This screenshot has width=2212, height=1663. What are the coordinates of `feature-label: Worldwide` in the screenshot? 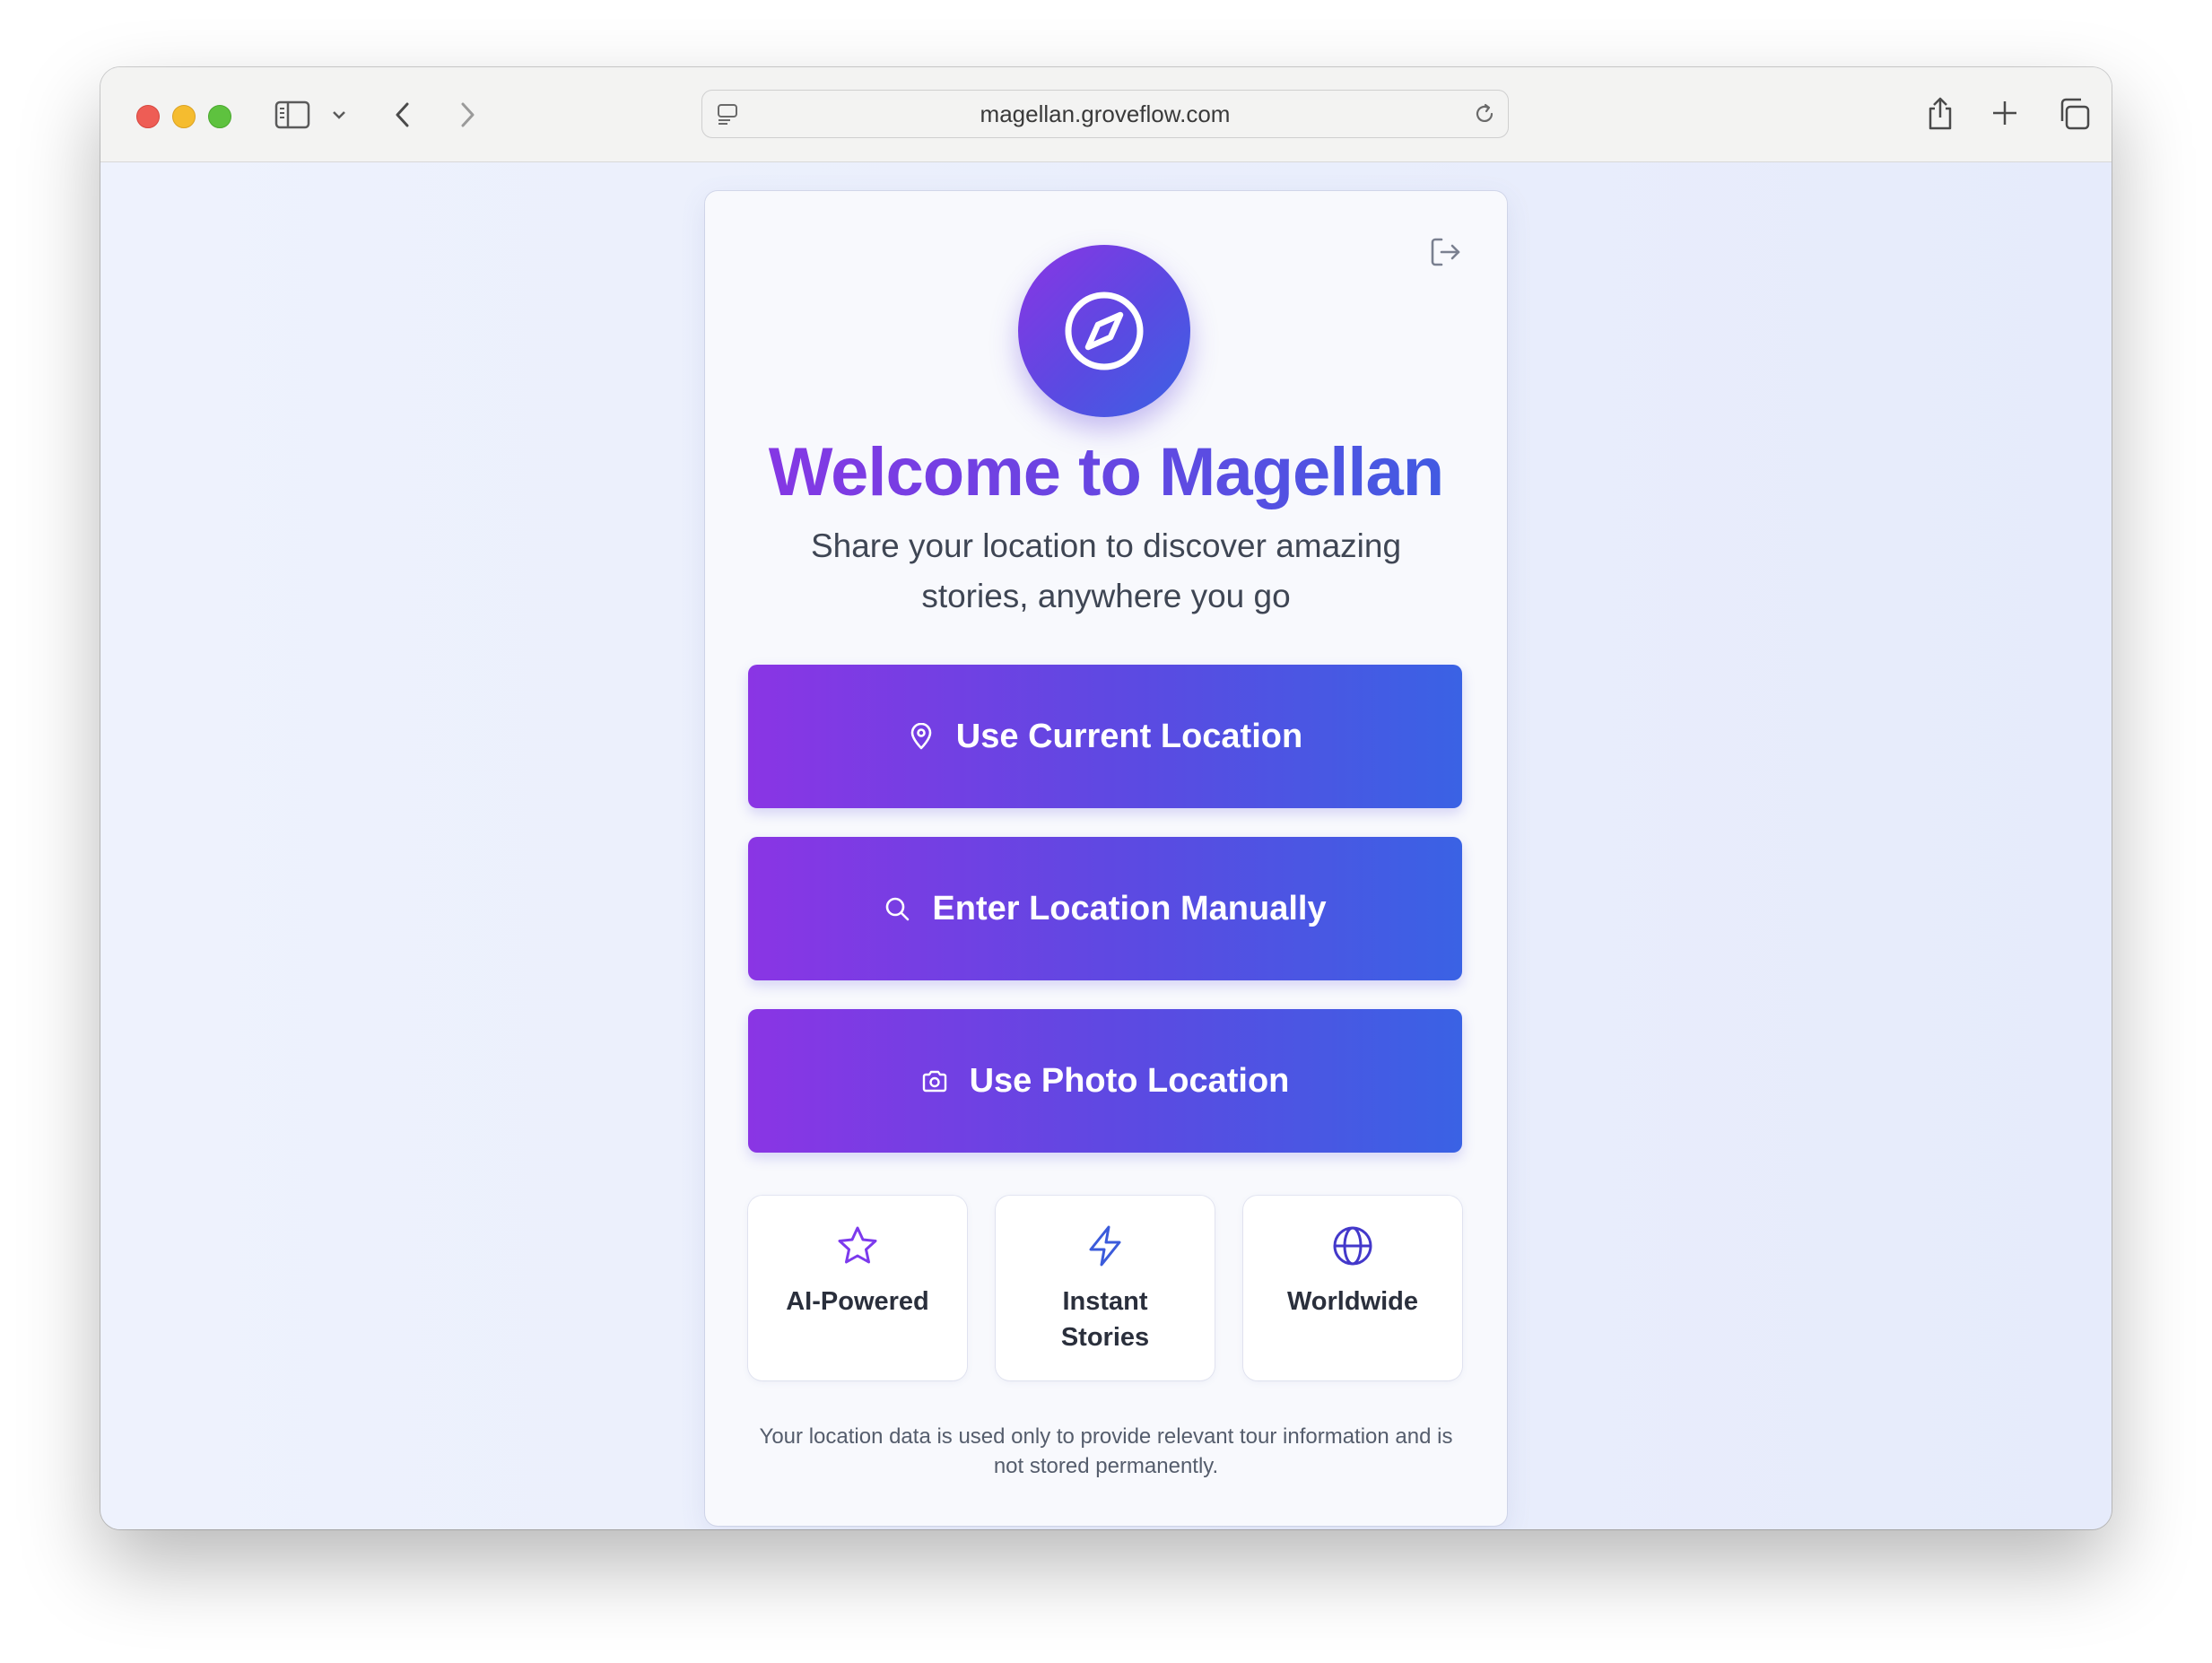 It's located at (1352, 1301).